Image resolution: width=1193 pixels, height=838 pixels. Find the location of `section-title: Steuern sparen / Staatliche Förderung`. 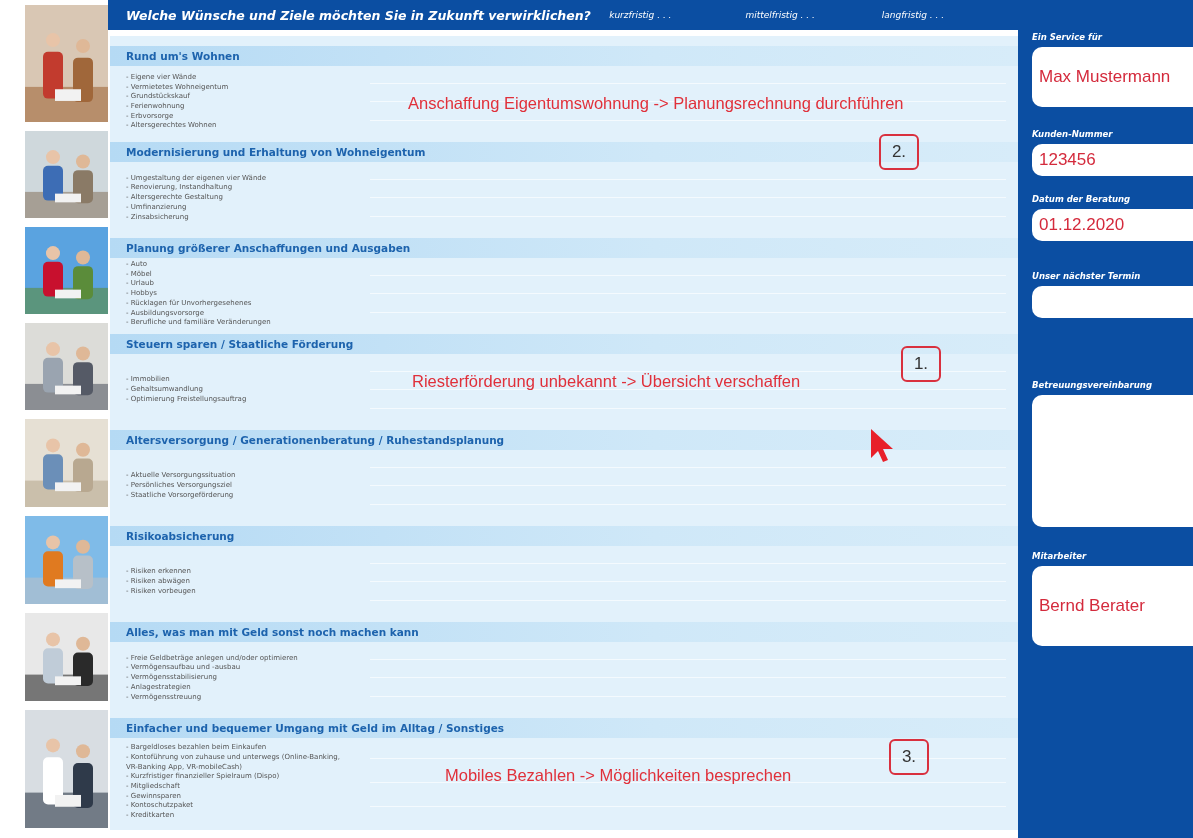

section-title: Steuern sparen / Staatliche Förderung is located at coordinates (240, 344).